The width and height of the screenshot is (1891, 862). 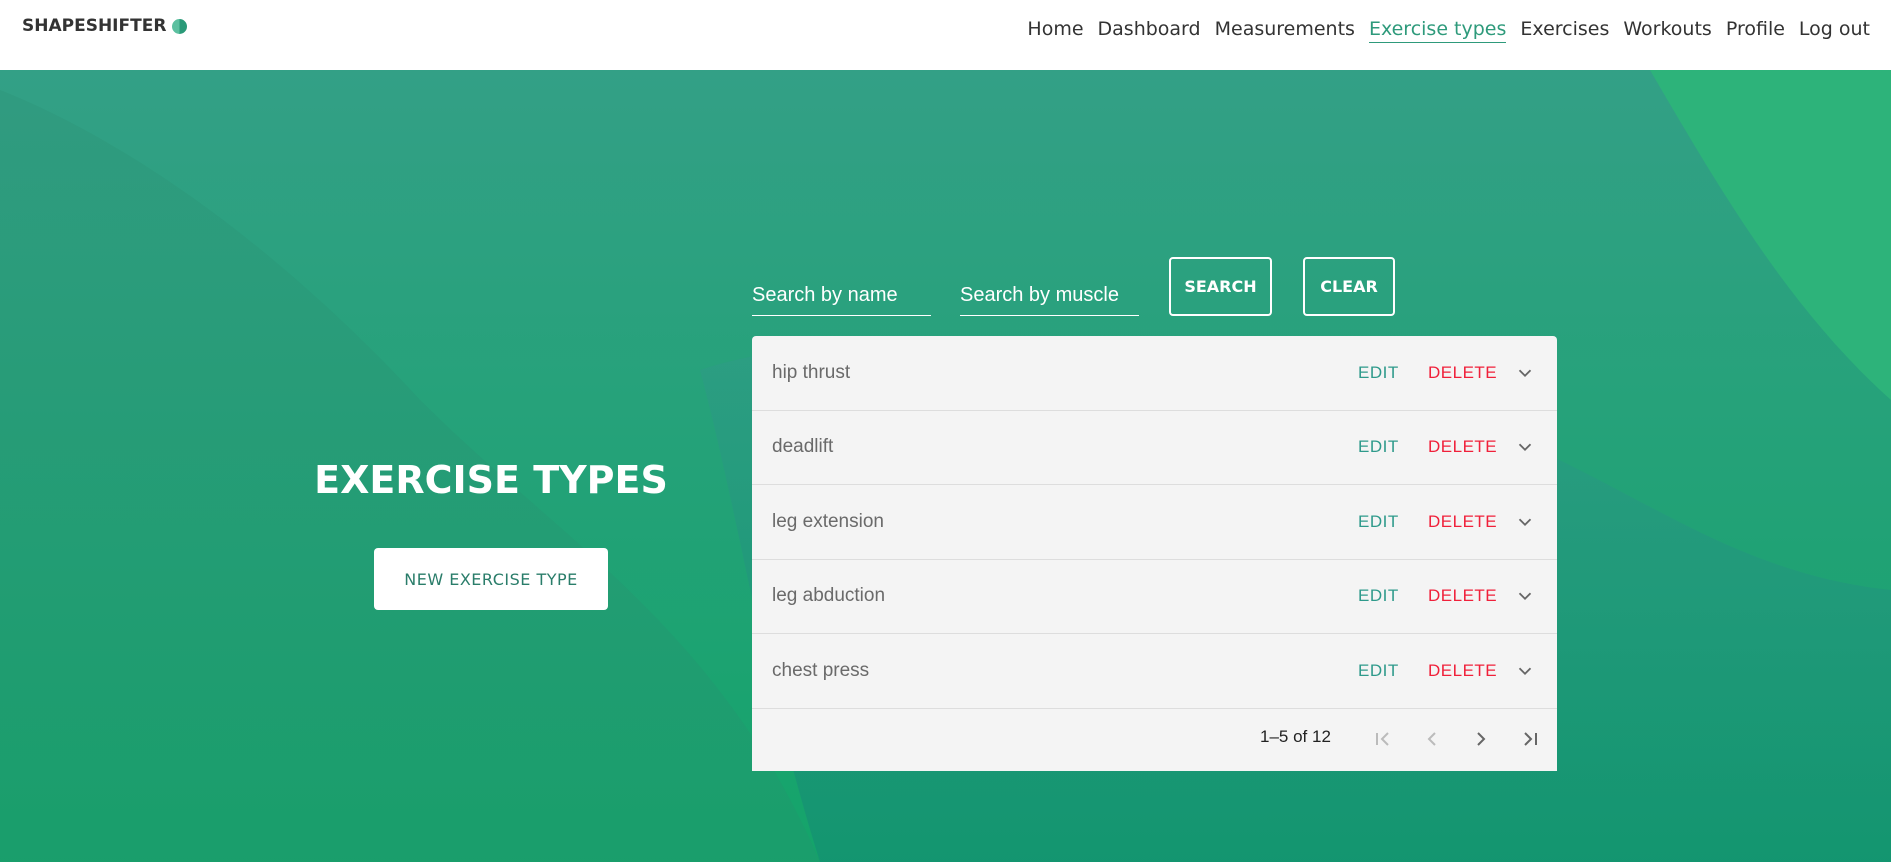 What do you see at coordinates (1564, 30) in the screenshot?
I see `nav-exercises: Exercises` at bounding box center [1564, 30].